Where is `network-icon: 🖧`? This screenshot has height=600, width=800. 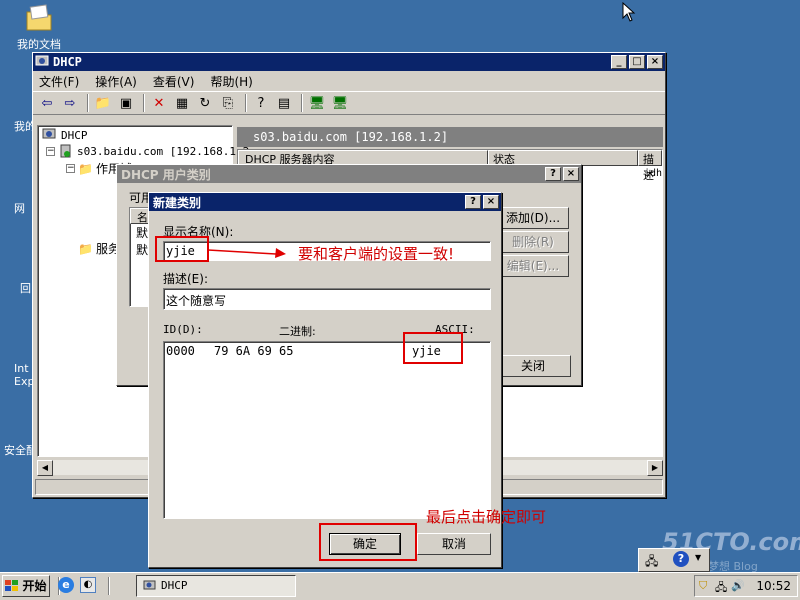
network-icon: 🖧 is located at coordinates (651, 562).